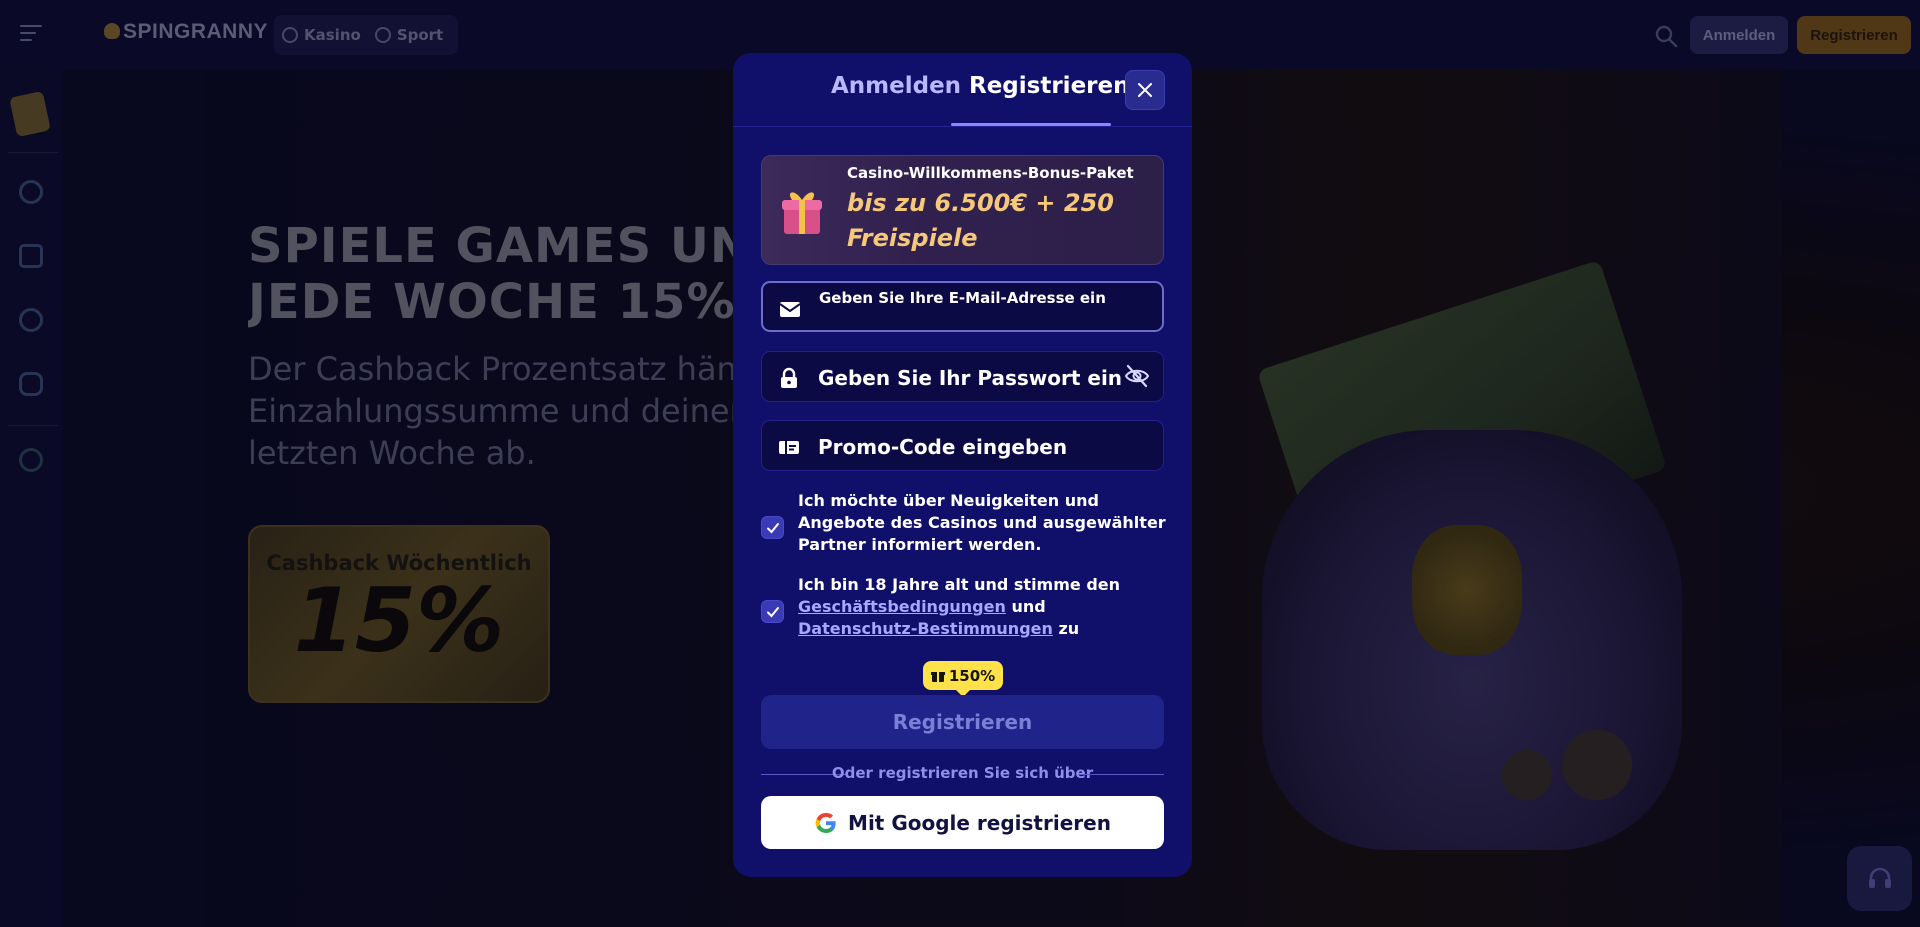 Image resolution: width=1920 pixels, height=927 pixels. Describe the element at coordinates (1049, 86) in the screenshot. I see `tab-register: Registrieren` at that location.